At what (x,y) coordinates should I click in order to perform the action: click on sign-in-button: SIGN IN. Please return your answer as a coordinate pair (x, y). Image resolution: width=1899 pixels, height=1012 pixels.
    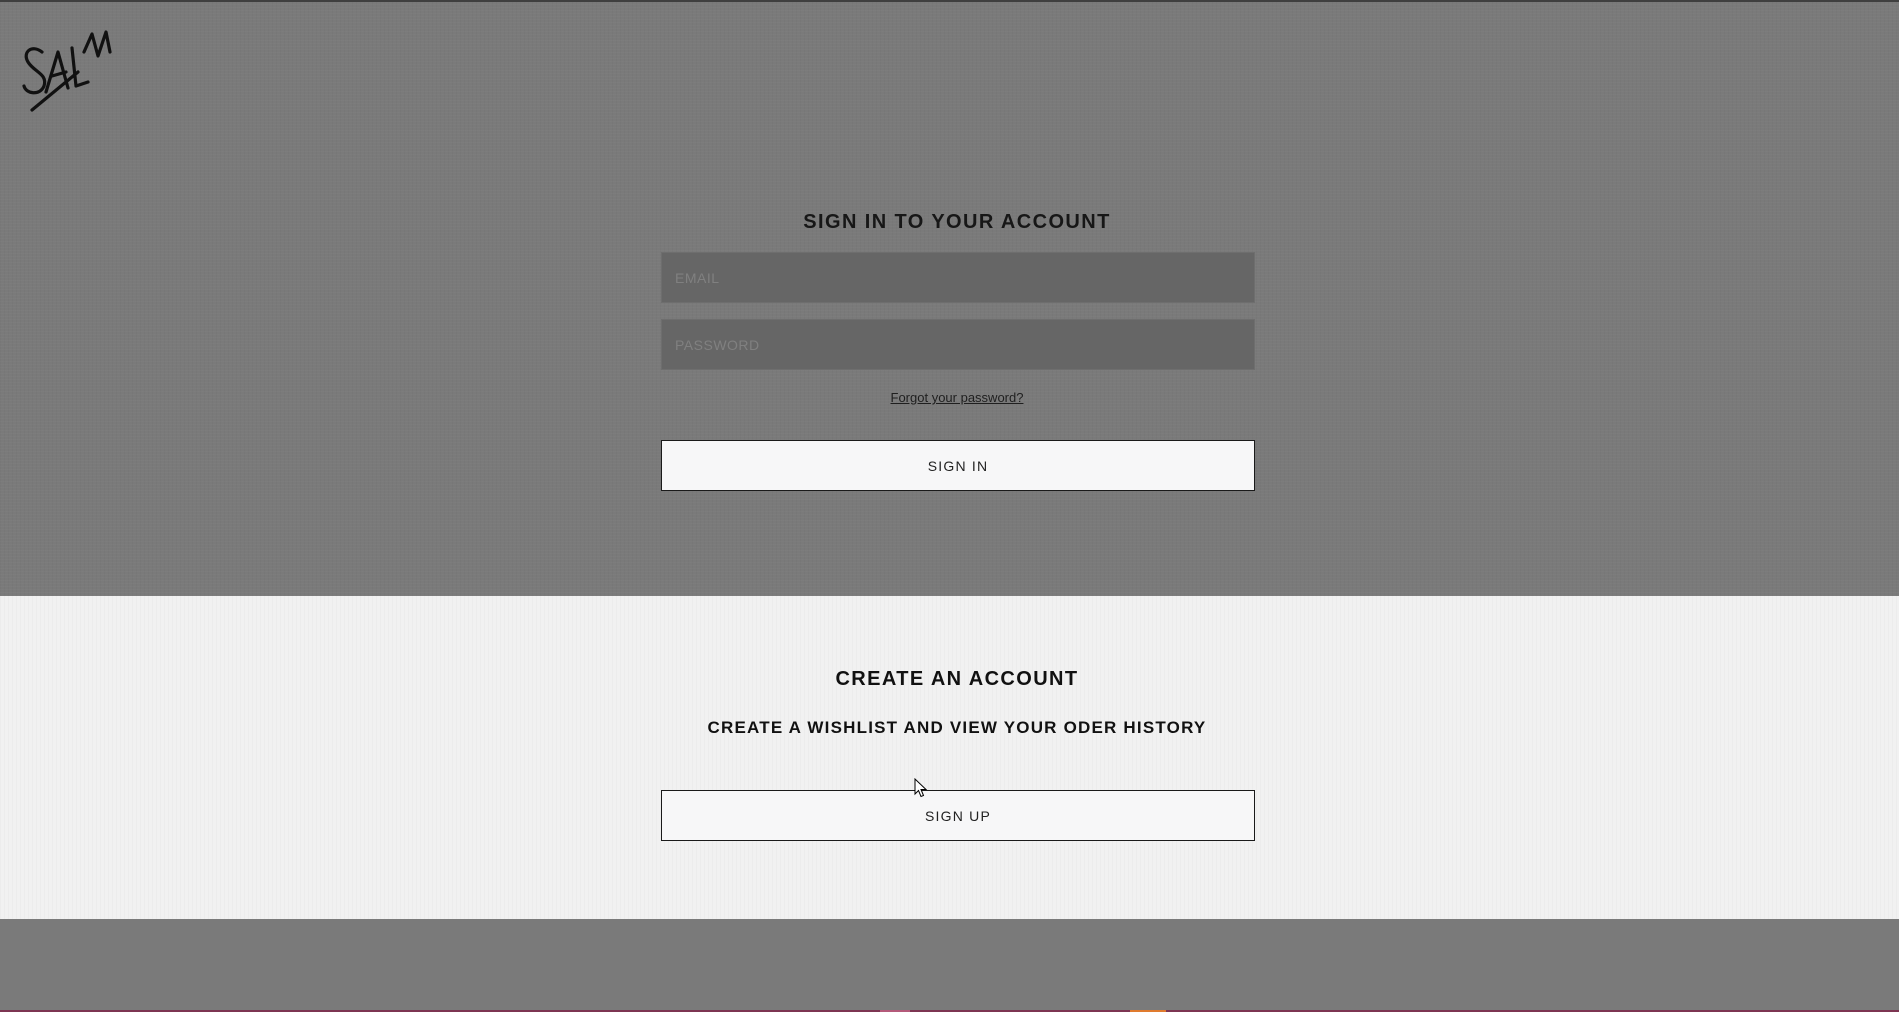
    Looking at the image, I should click on (958, 465).